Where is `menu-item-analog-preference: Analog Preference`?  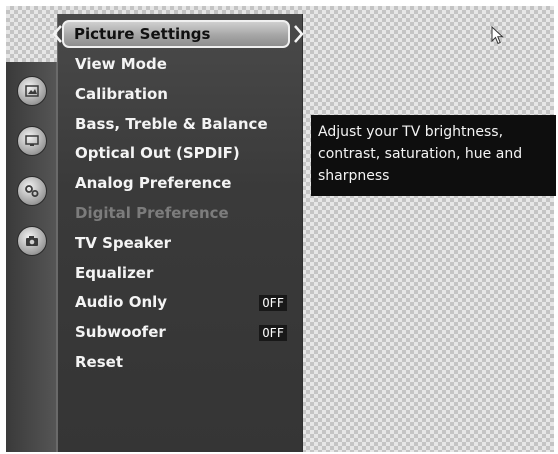 menu-item-analog-preference: Analog Preference is located at coordinates (181, 184).